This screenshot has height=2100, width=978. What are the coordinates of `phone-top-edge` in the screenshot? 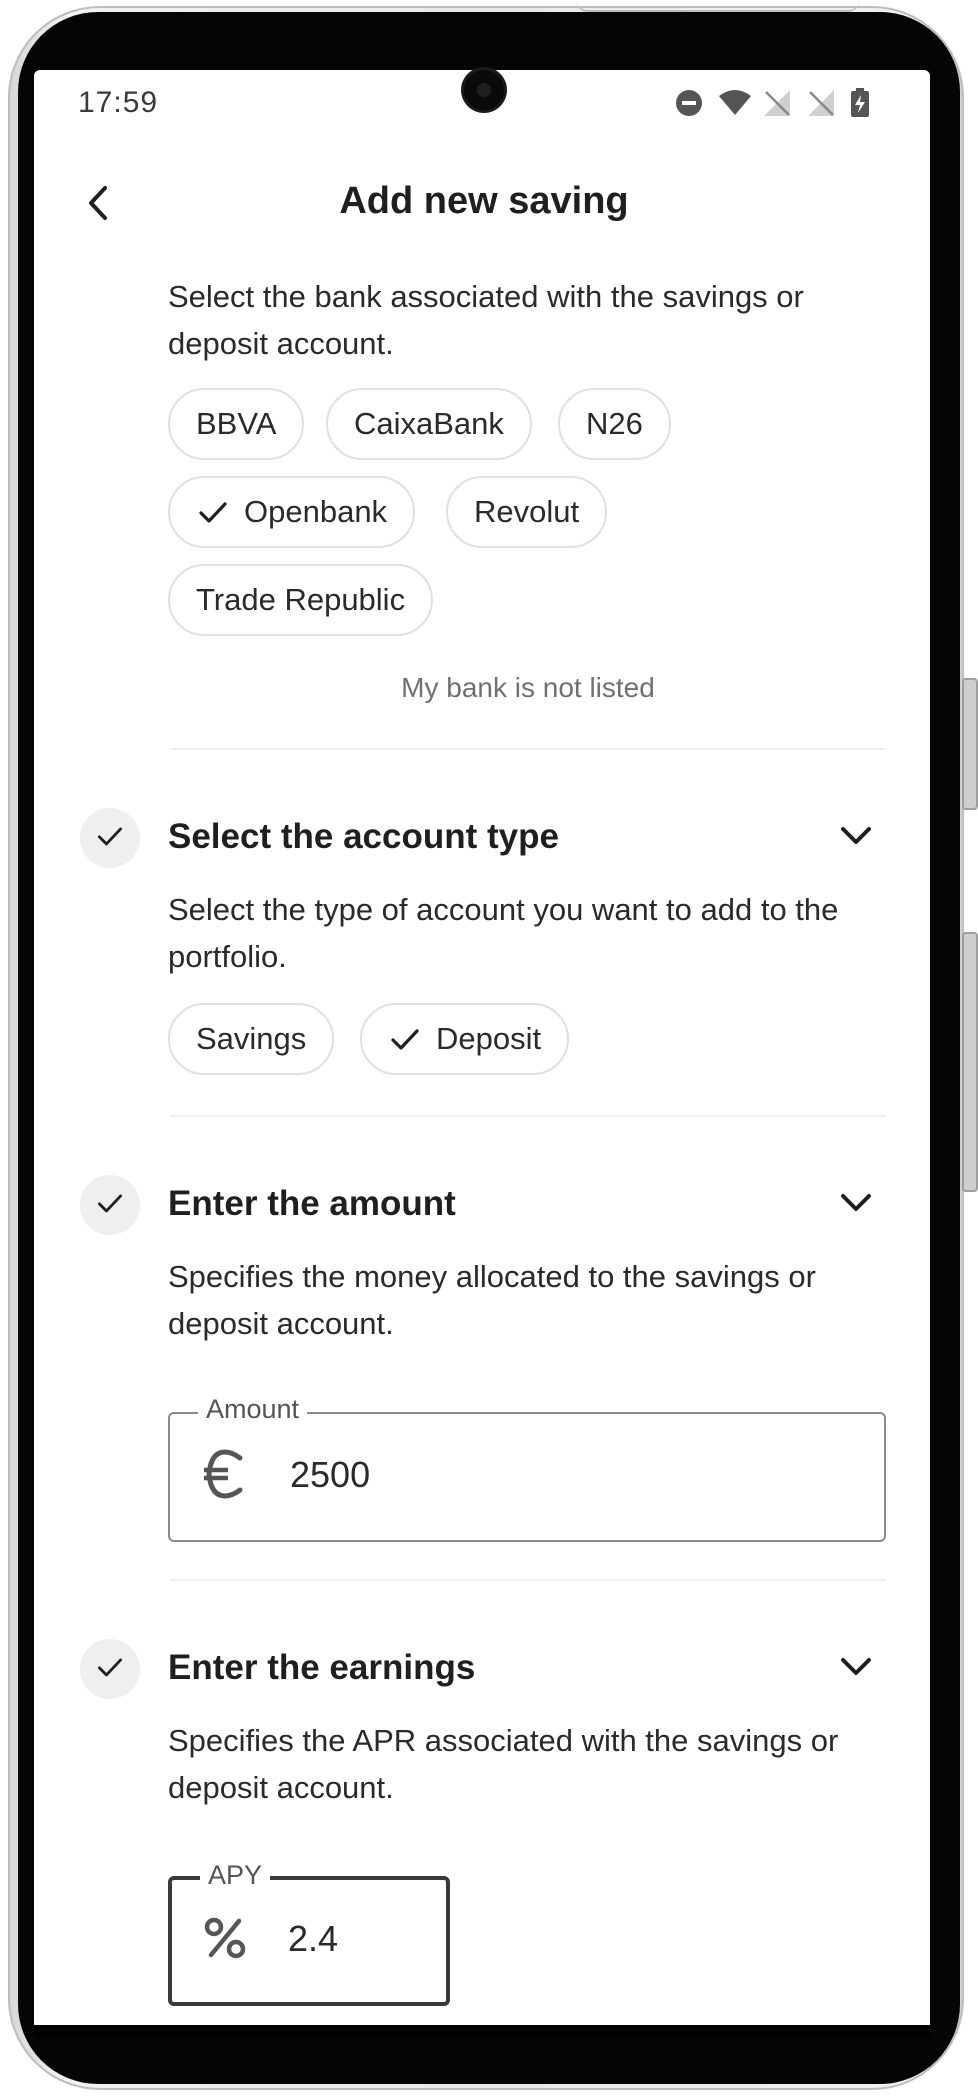 It's located at (718, 6).